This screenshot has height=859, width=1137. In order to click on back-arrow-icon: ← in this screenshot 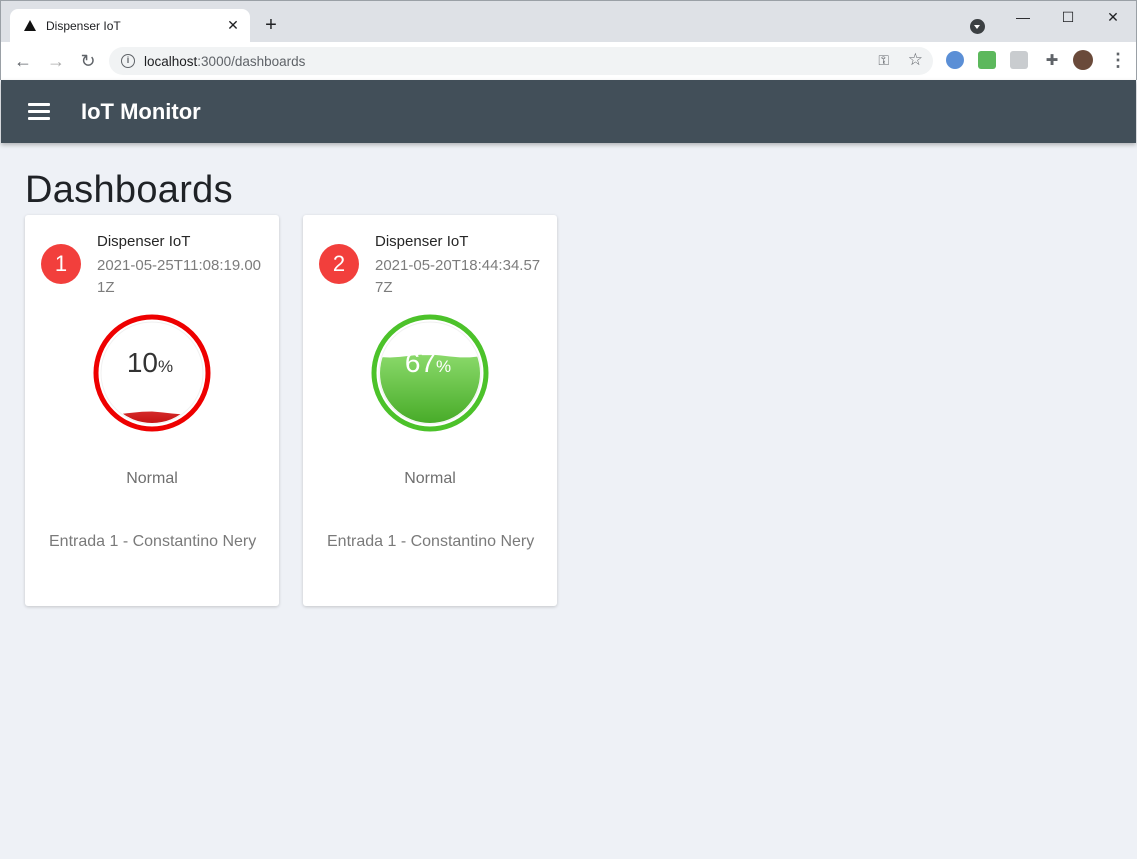, I will do `click(23, 61)`.